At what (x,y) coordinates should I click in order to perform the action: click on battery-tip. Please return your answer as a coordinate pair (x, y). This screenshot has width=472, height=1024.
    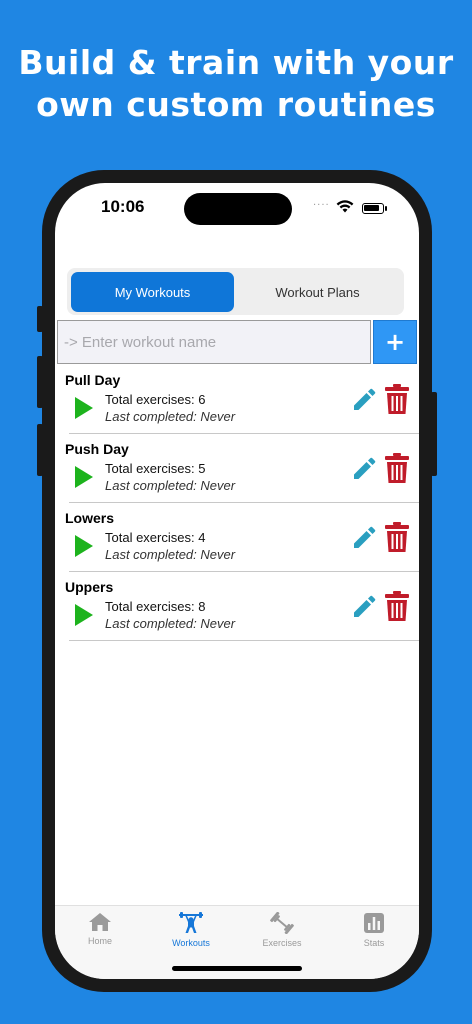
    Looking at the image, I should click on (386, 208).